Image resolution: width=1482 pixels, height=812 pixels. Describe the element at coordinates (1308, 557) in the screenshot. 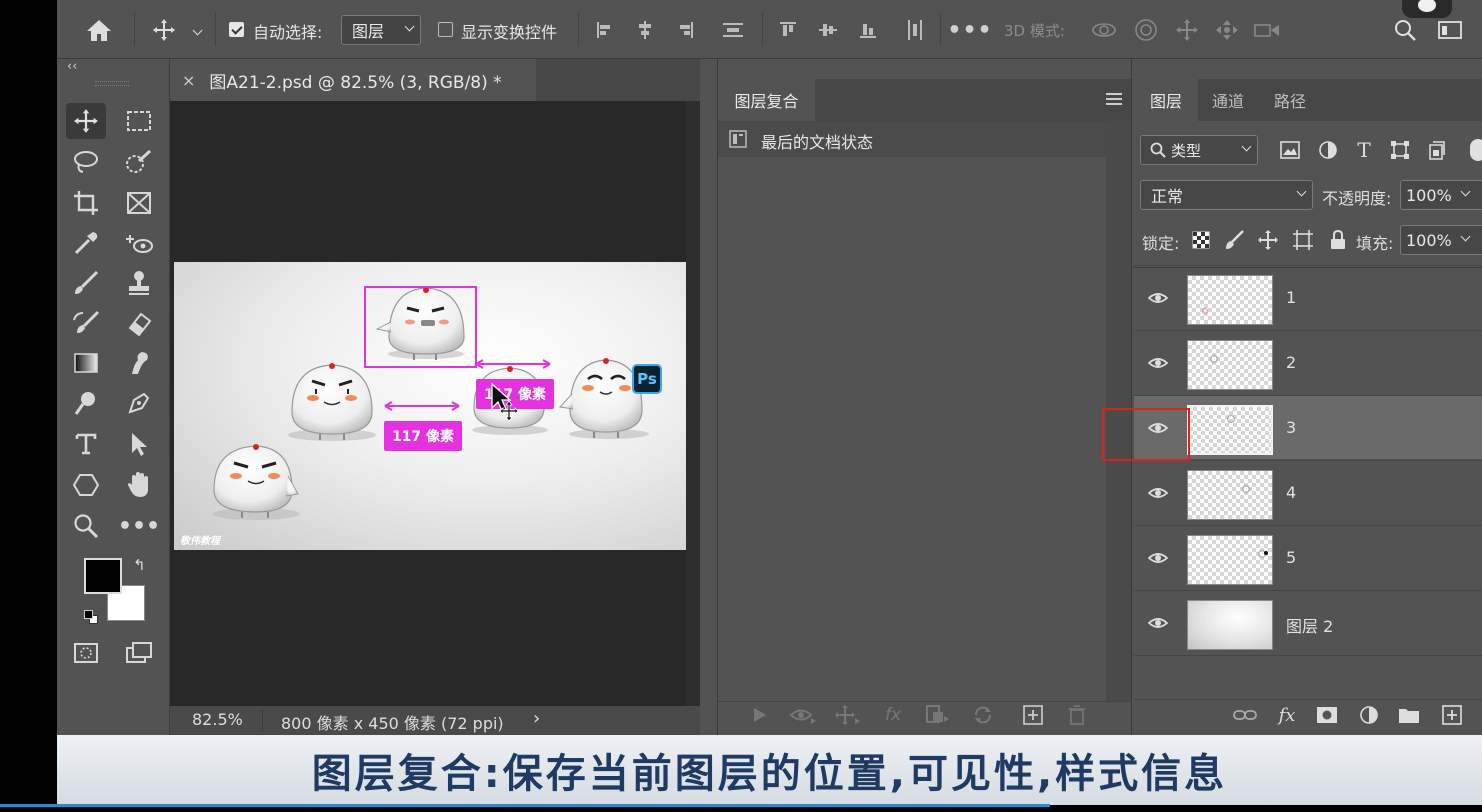

I see `layer-row: 5` at that location.